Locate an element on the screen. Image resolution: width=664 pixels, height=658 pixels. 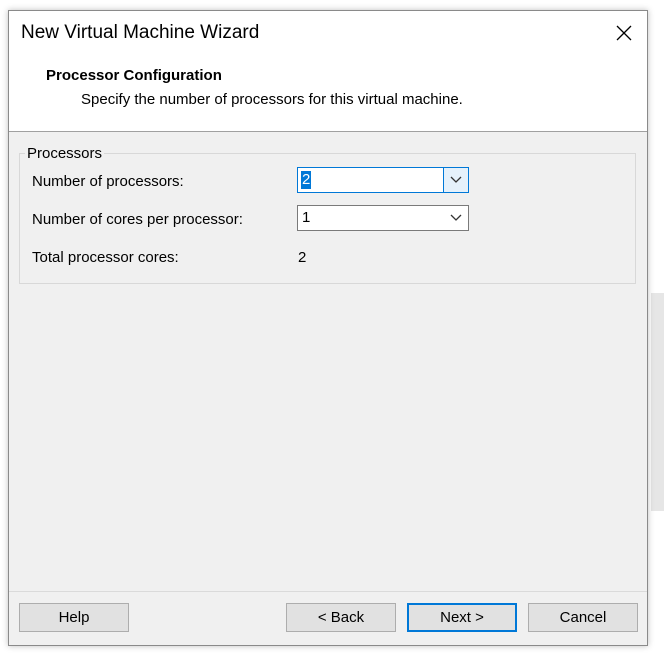
background-panel is located at coordinates (657, 402).